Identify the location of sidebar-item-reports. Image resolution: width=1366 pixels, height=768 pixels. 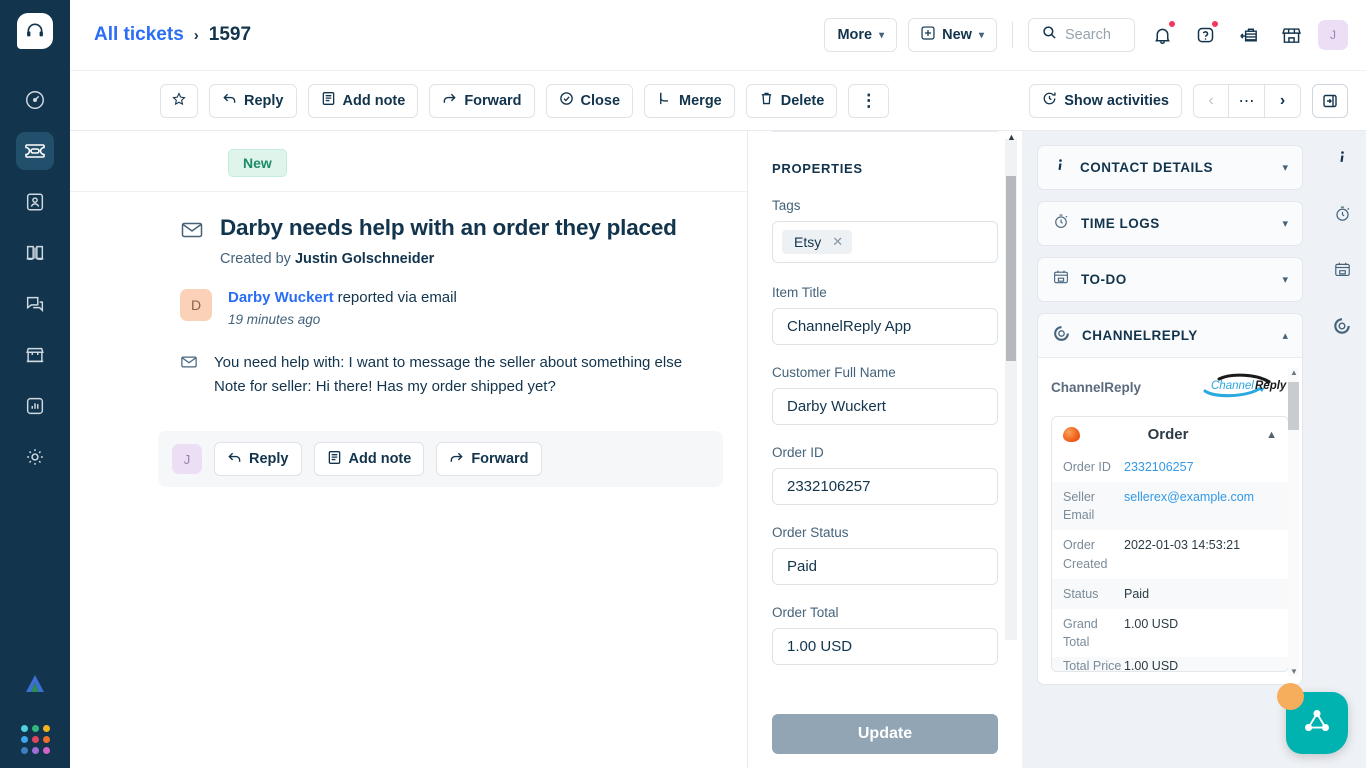
(35, 406).